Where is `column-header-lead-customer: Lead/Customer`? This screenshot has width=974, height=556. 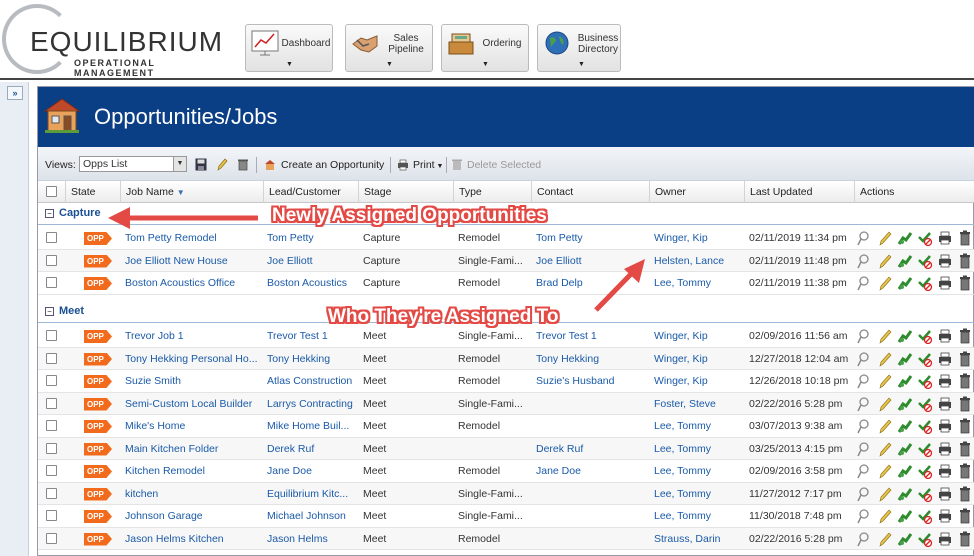
column-header-lead-customer: Lead/Customer is located at coordinates (310, 192).